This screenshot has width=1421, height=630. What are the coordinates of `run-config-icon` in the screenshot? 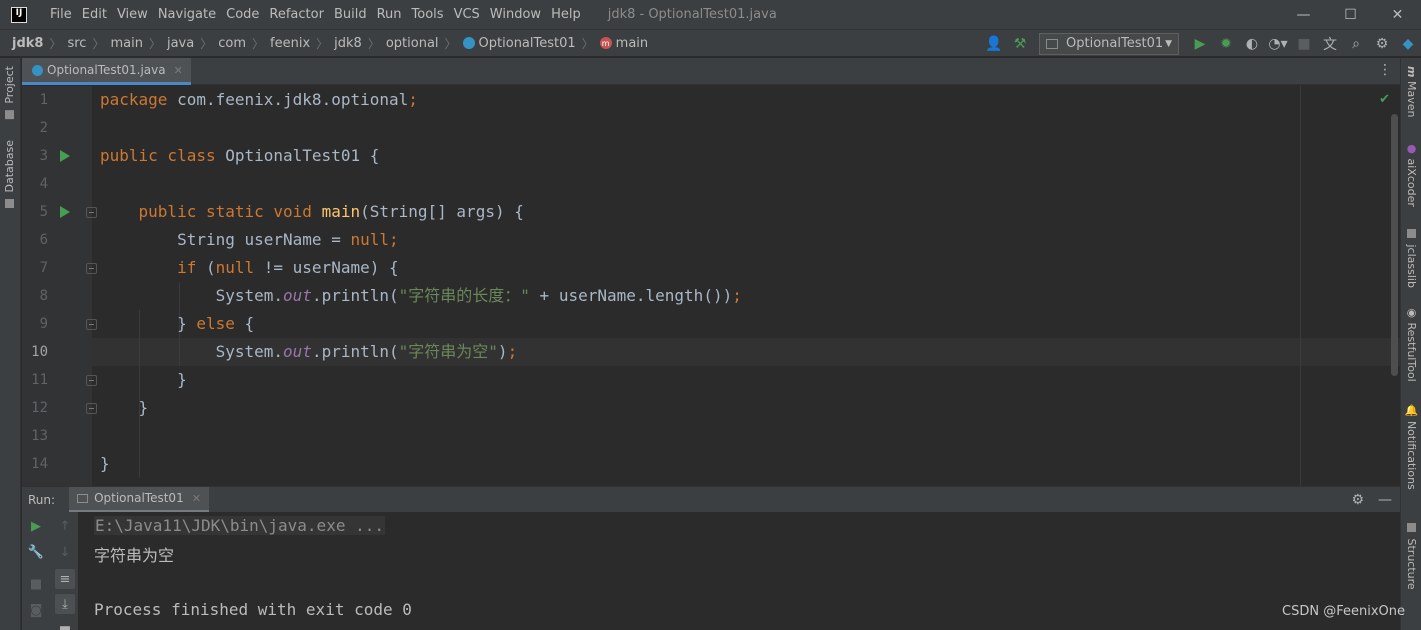 It's located at (83, 498).